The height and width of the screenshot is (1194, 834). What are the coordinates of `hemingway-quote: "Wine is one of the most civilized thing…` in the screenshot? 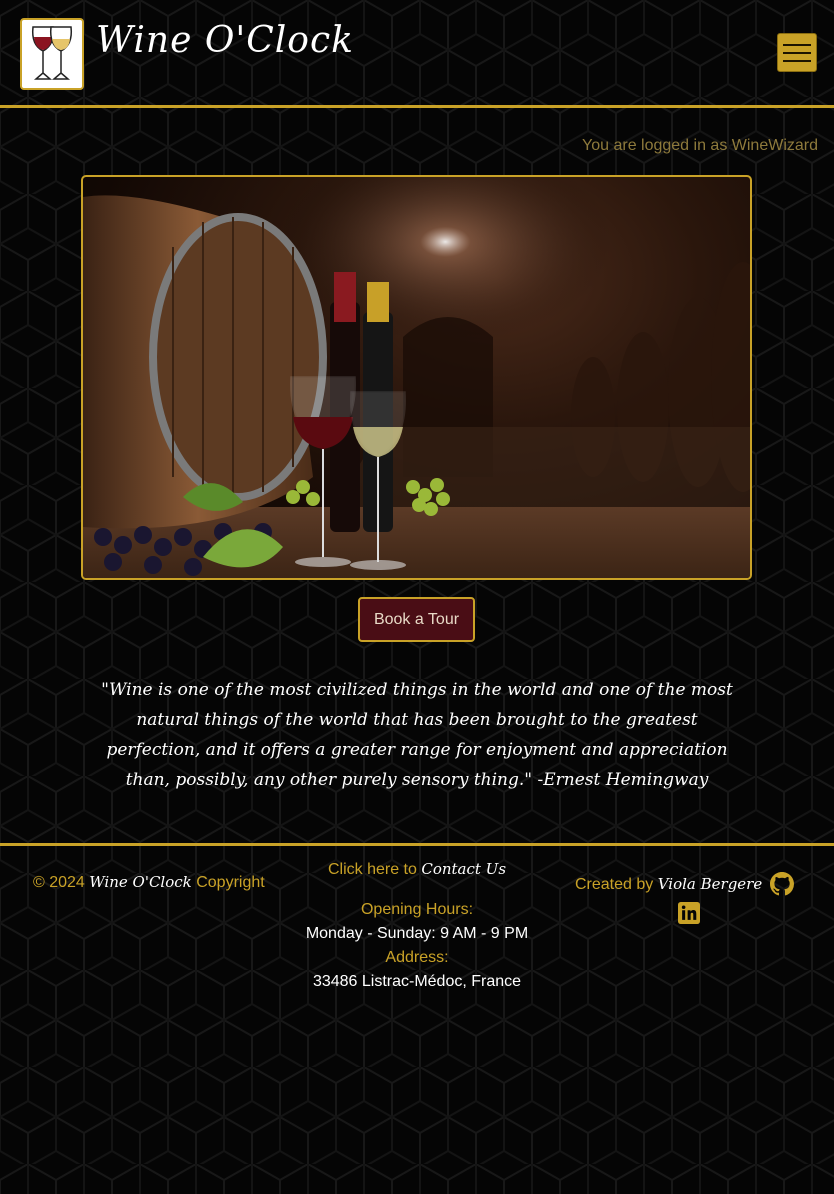 It's located at (417, 735).